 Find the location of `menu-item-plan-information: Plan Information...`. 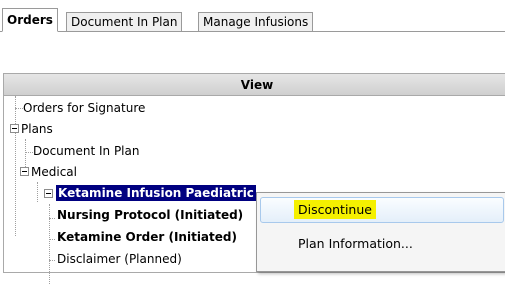

menu-item-plan-information: Plan Information... is located at coordinates (382, 244).